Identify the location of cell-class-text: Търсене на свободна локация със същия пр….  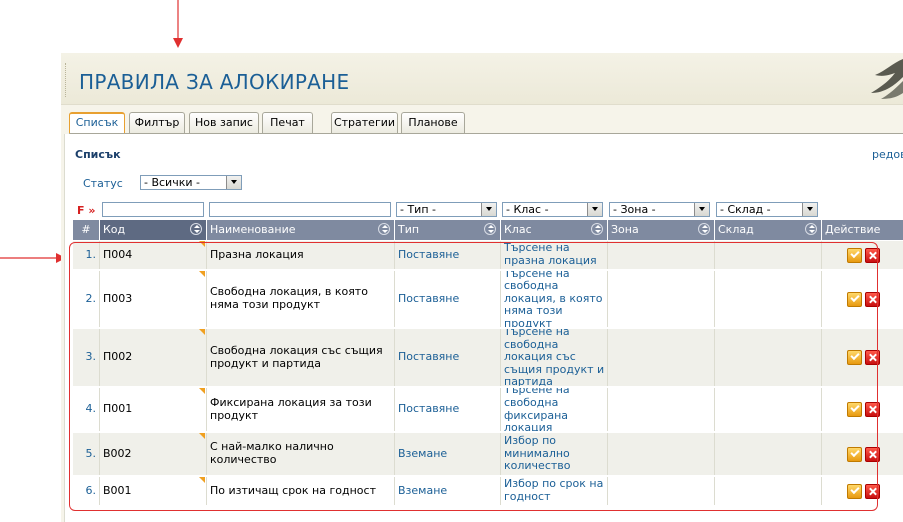
(554, 357).